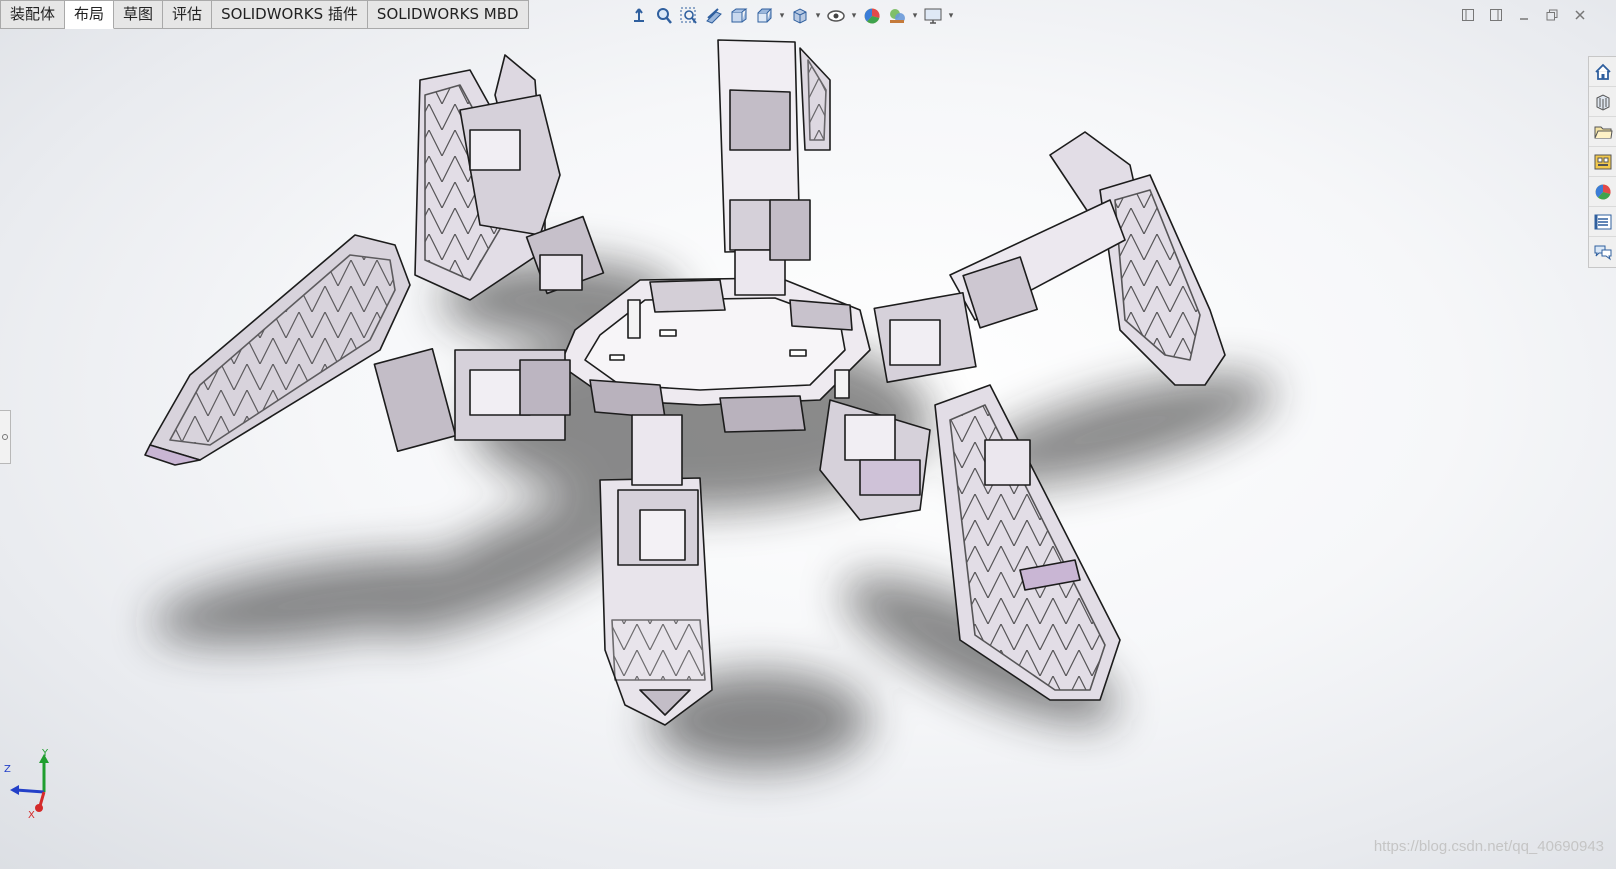 The width and height of the screenshot is (1616, 869). Describe the element at coordinates (1602, 192) in the screenshot. I see `appearances-icon` at that location.